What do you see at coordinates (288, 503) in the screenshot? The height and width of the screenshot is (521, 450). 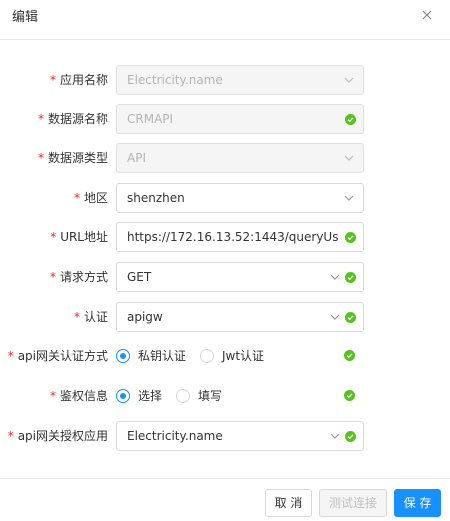 I see `cancel-button: 取 消` at bounding box center [288, 503].